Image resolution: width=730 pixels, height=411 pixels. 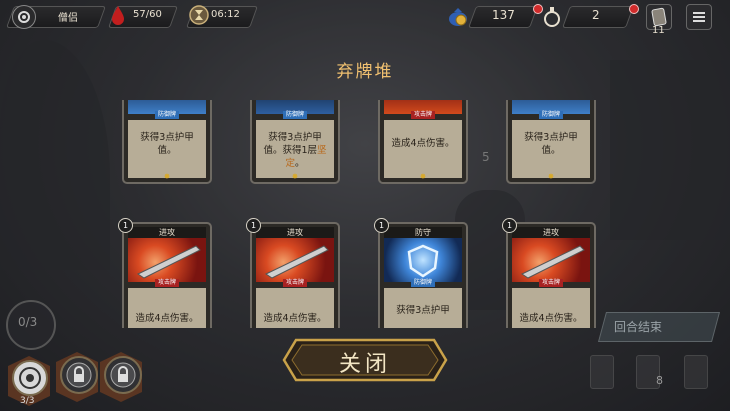 I want to click on deck-alert-dot, so click(x=634, y=9).